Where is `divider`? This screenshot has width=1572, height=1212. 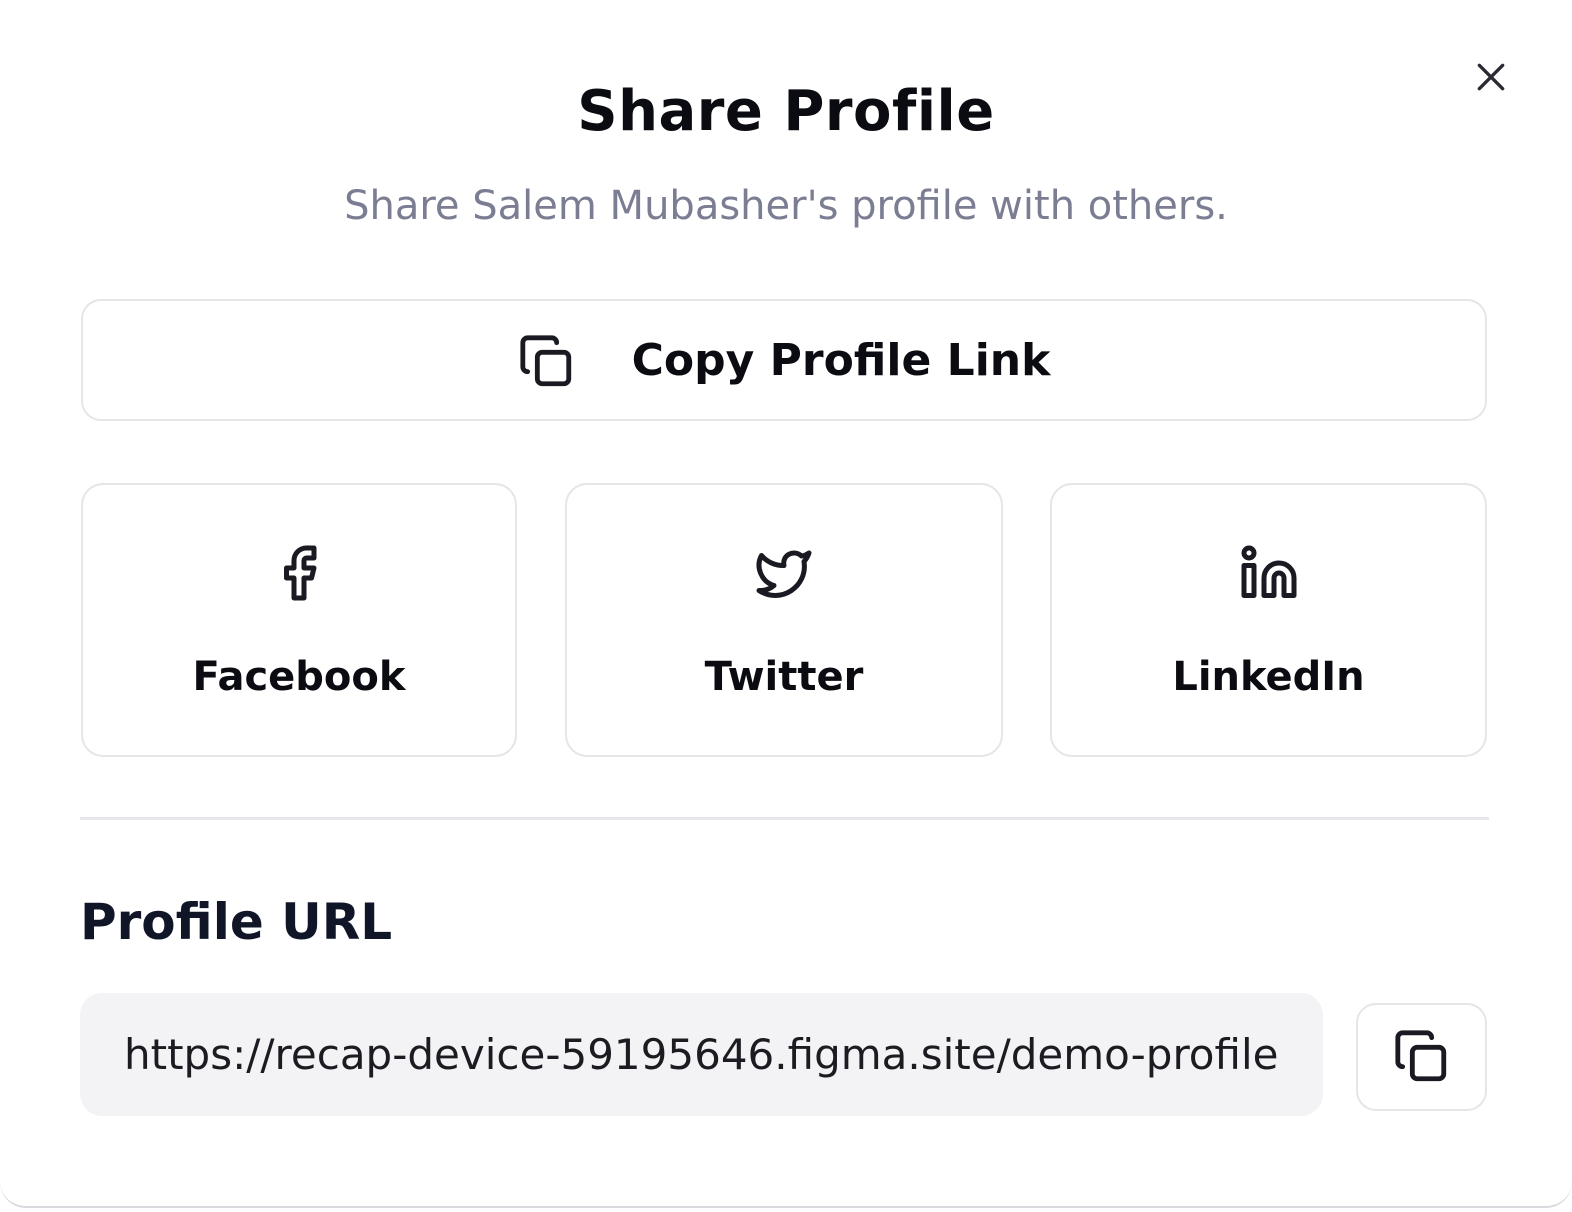 divider is located at coordinates (784, 818).